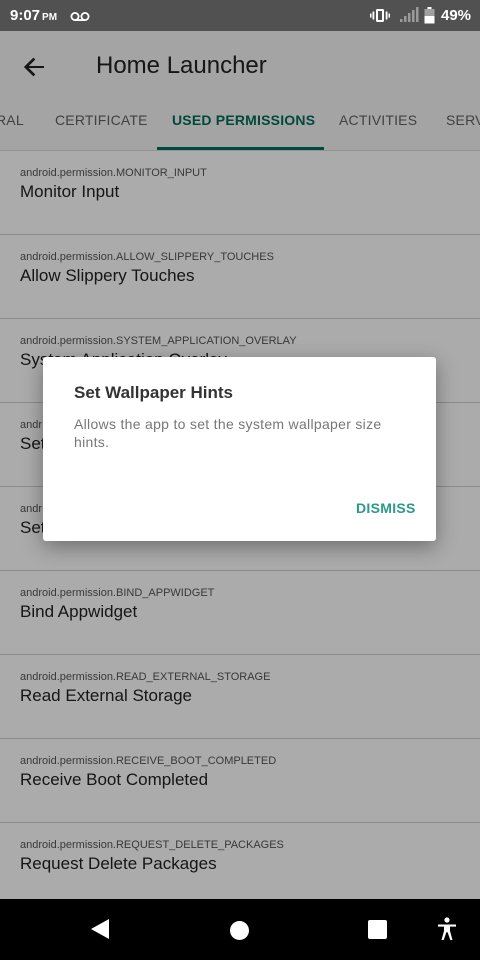 This screenshot has height=960, width=480. What do you see at coordinates (386, 508) in the screenshot?
I see `dismiss-button: DISMISS` at bounding box center [386, 508].